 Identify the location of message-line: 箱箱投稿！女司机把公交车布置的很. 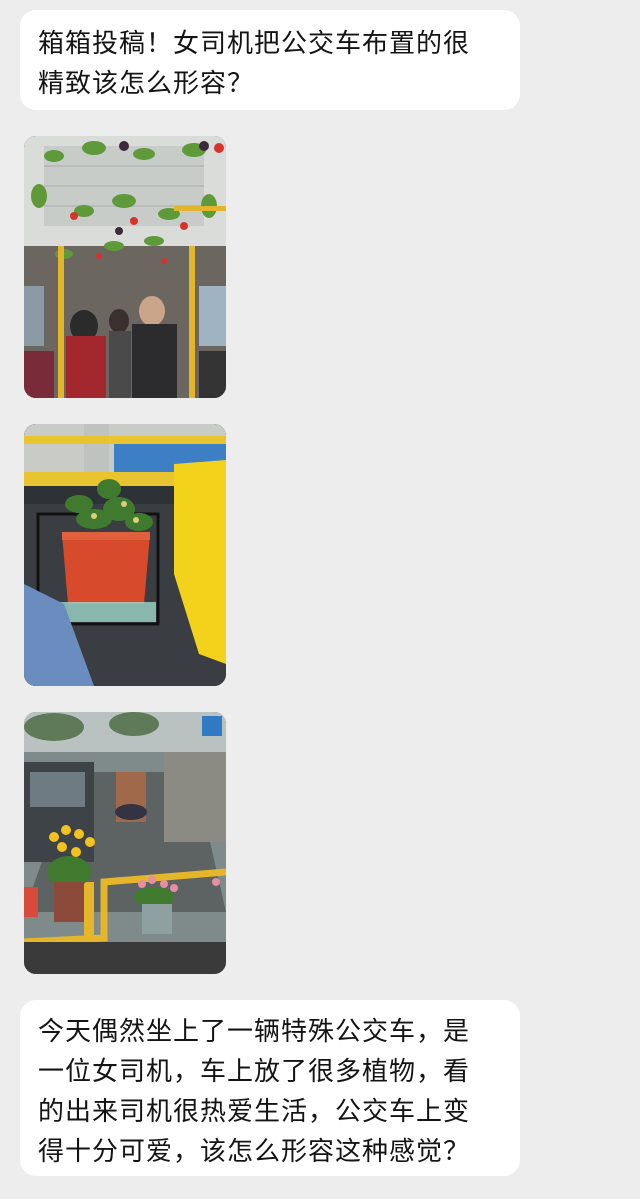
(254, 44).